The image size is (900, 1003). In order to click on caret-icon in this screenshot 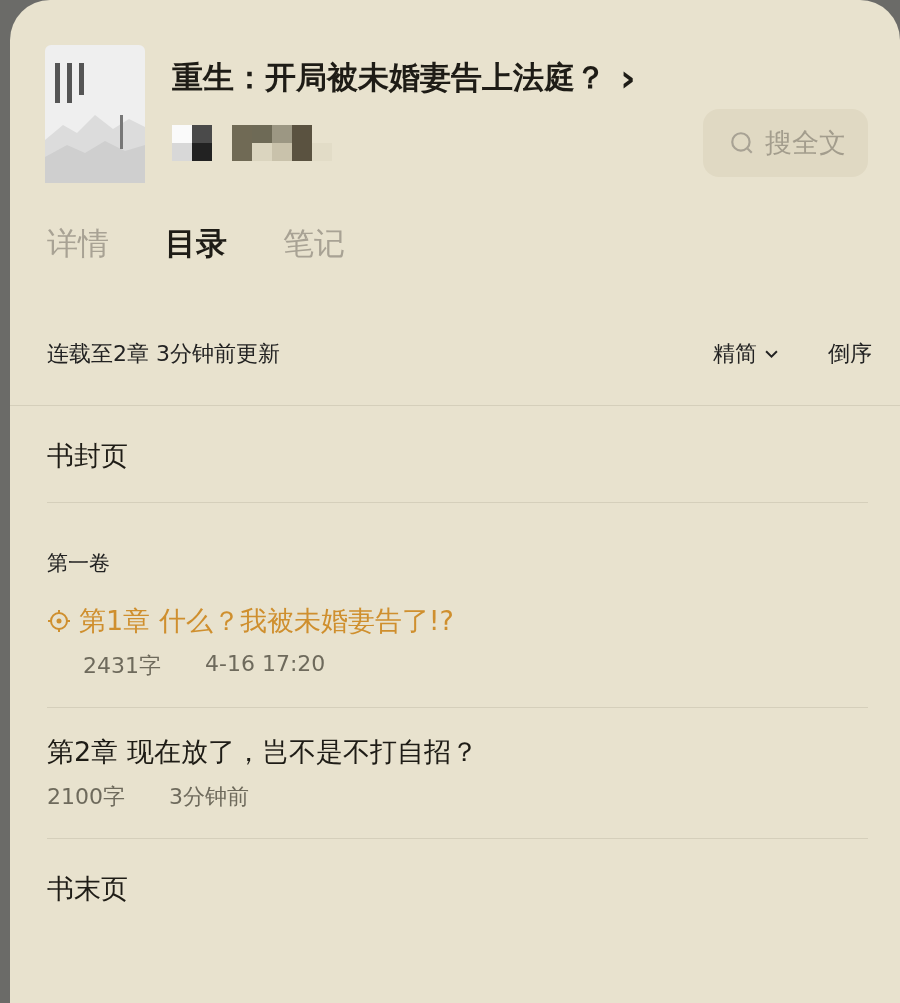, I will do `click(771, 354)`.